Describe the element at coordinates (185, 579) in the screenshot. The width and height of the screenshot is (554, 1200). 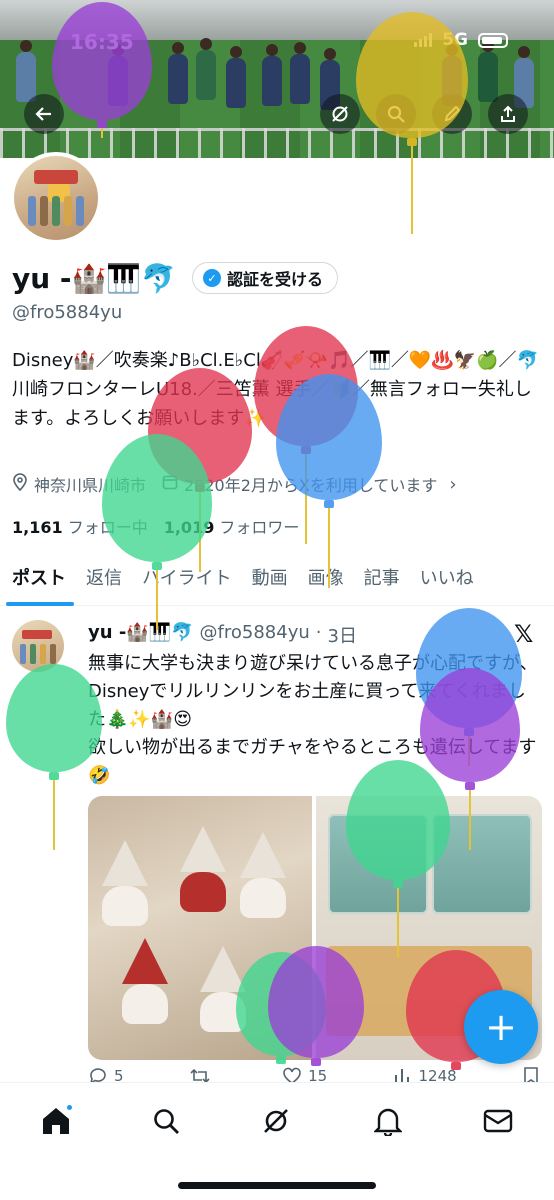
I see `tab-highlights: ハイライト` at that location.